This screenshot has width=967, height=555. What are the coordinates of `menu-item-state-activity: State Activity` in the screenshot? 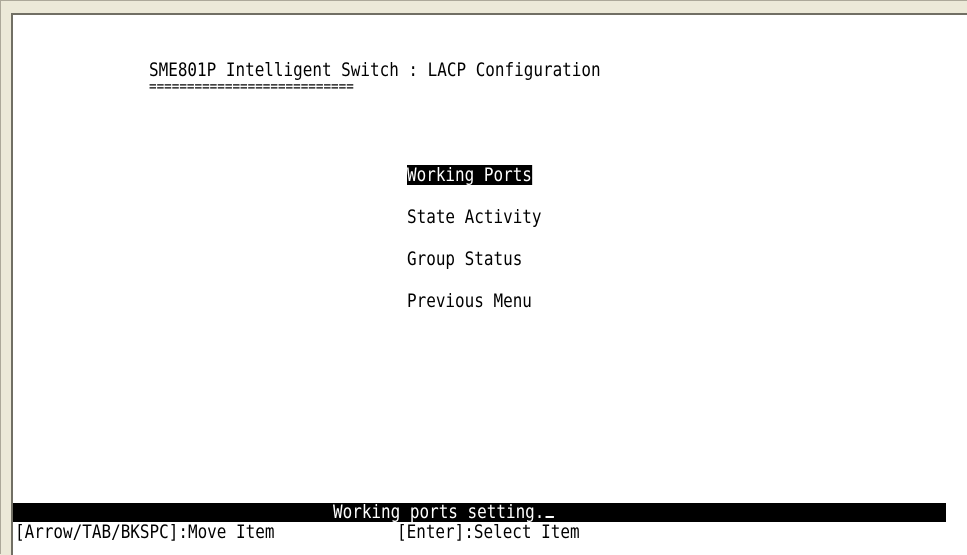 It's located at (474, 217).